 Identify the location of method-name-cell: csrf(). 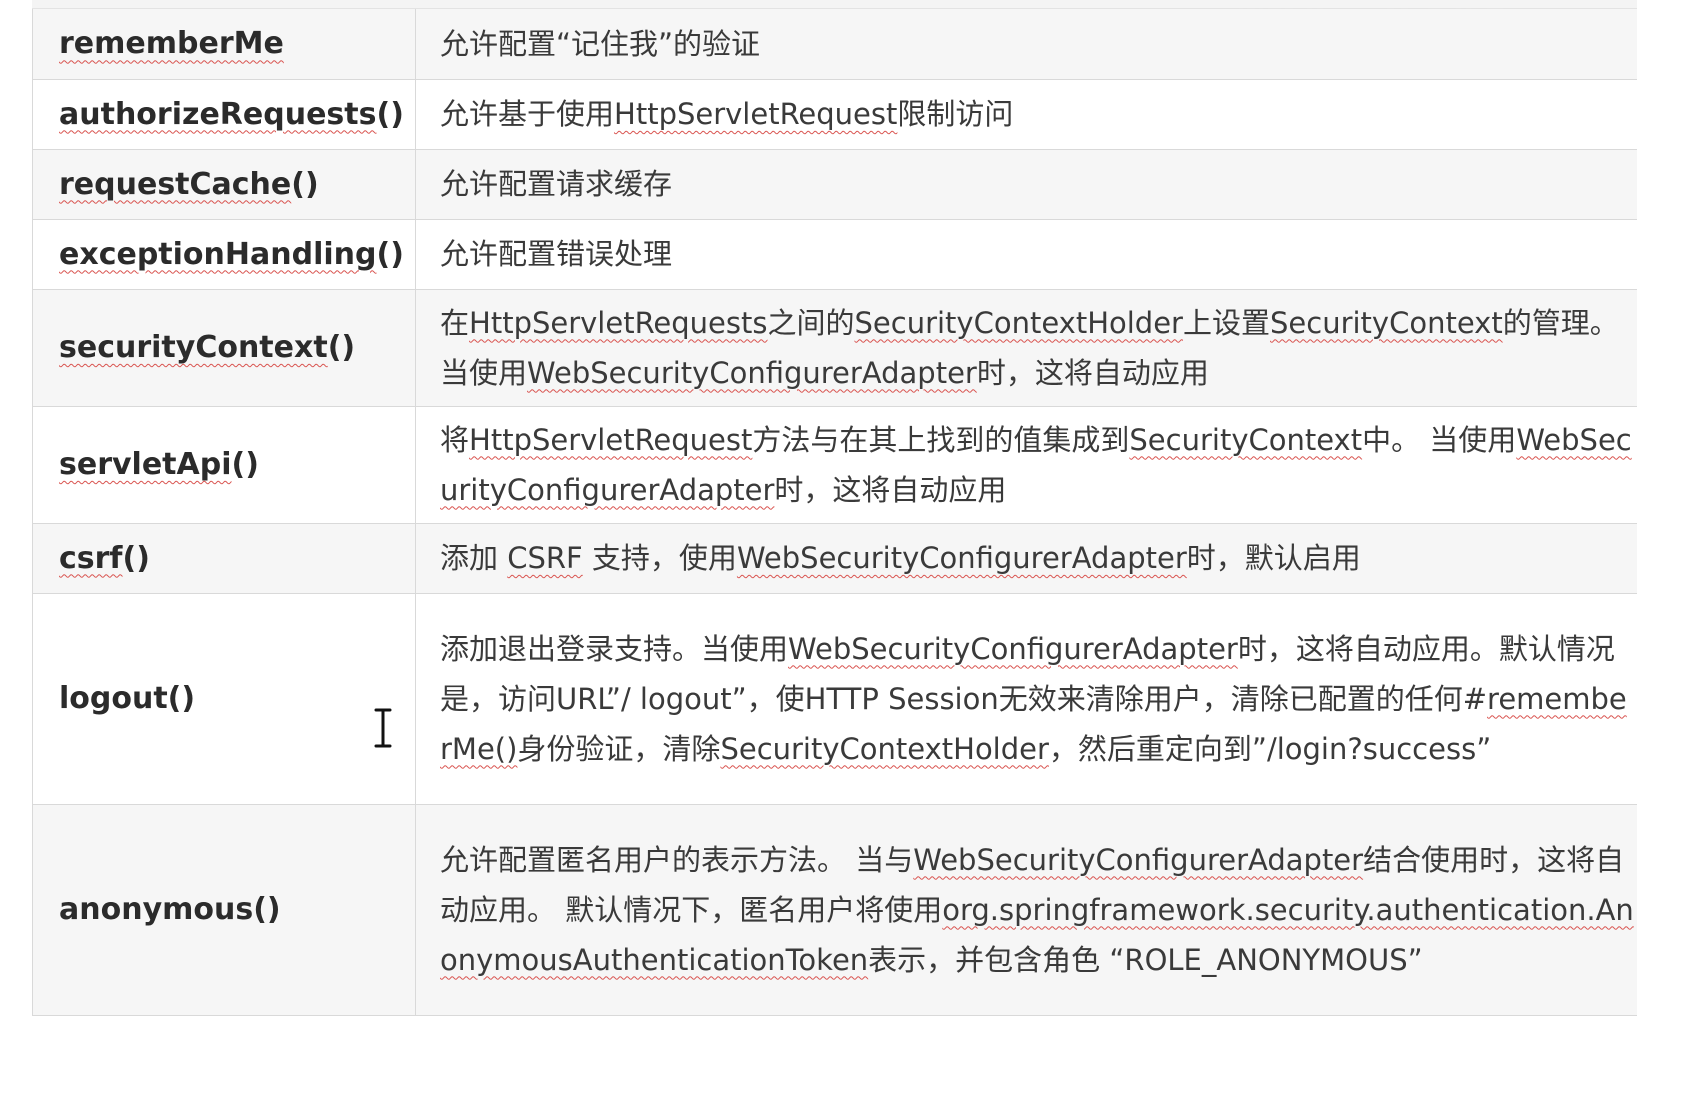
(224, 558).